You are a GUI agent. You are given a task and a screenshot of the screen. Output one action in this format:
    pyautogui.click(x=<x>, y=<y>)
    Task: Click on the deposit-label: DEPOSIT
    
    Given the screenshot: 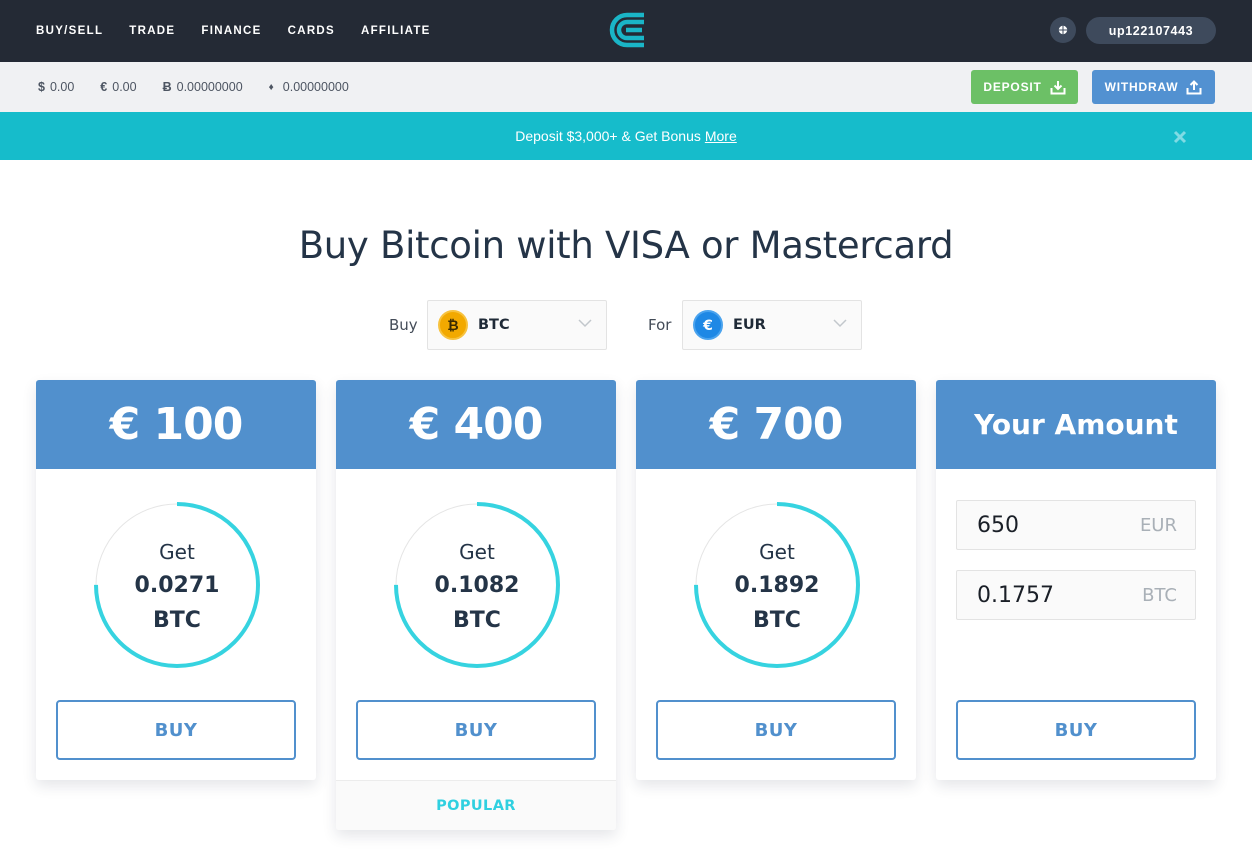 What is the action you would take?
    pyautogui.click(x=1012, y=87)
    